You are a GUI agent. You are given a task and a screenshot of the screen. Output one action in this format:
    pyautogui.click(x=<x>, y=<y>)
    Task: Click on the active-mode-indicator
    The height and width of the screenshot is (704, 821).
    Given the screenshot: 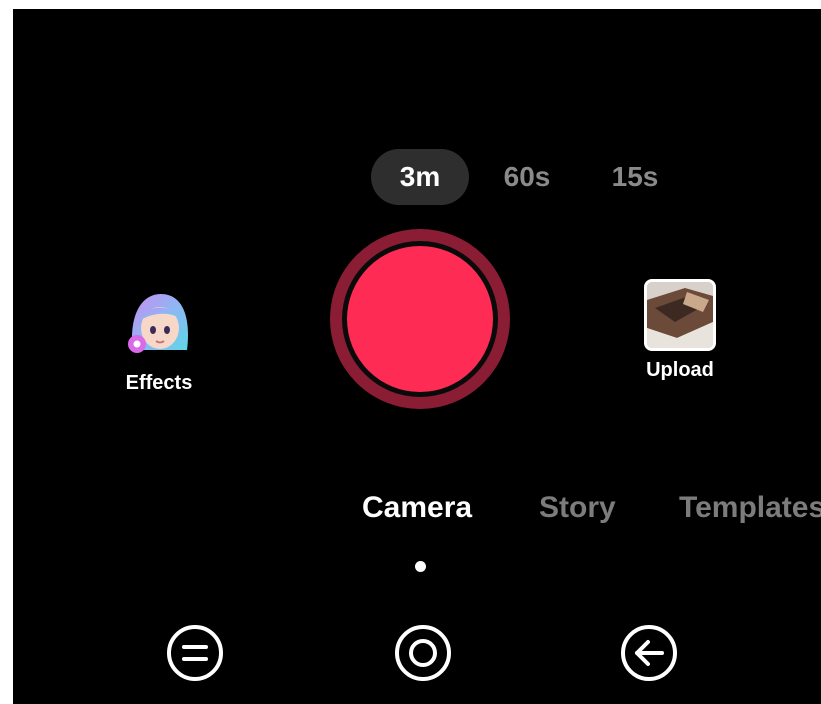 What is the action you would take?
    pyautogui.click(x=420, y=566)
    